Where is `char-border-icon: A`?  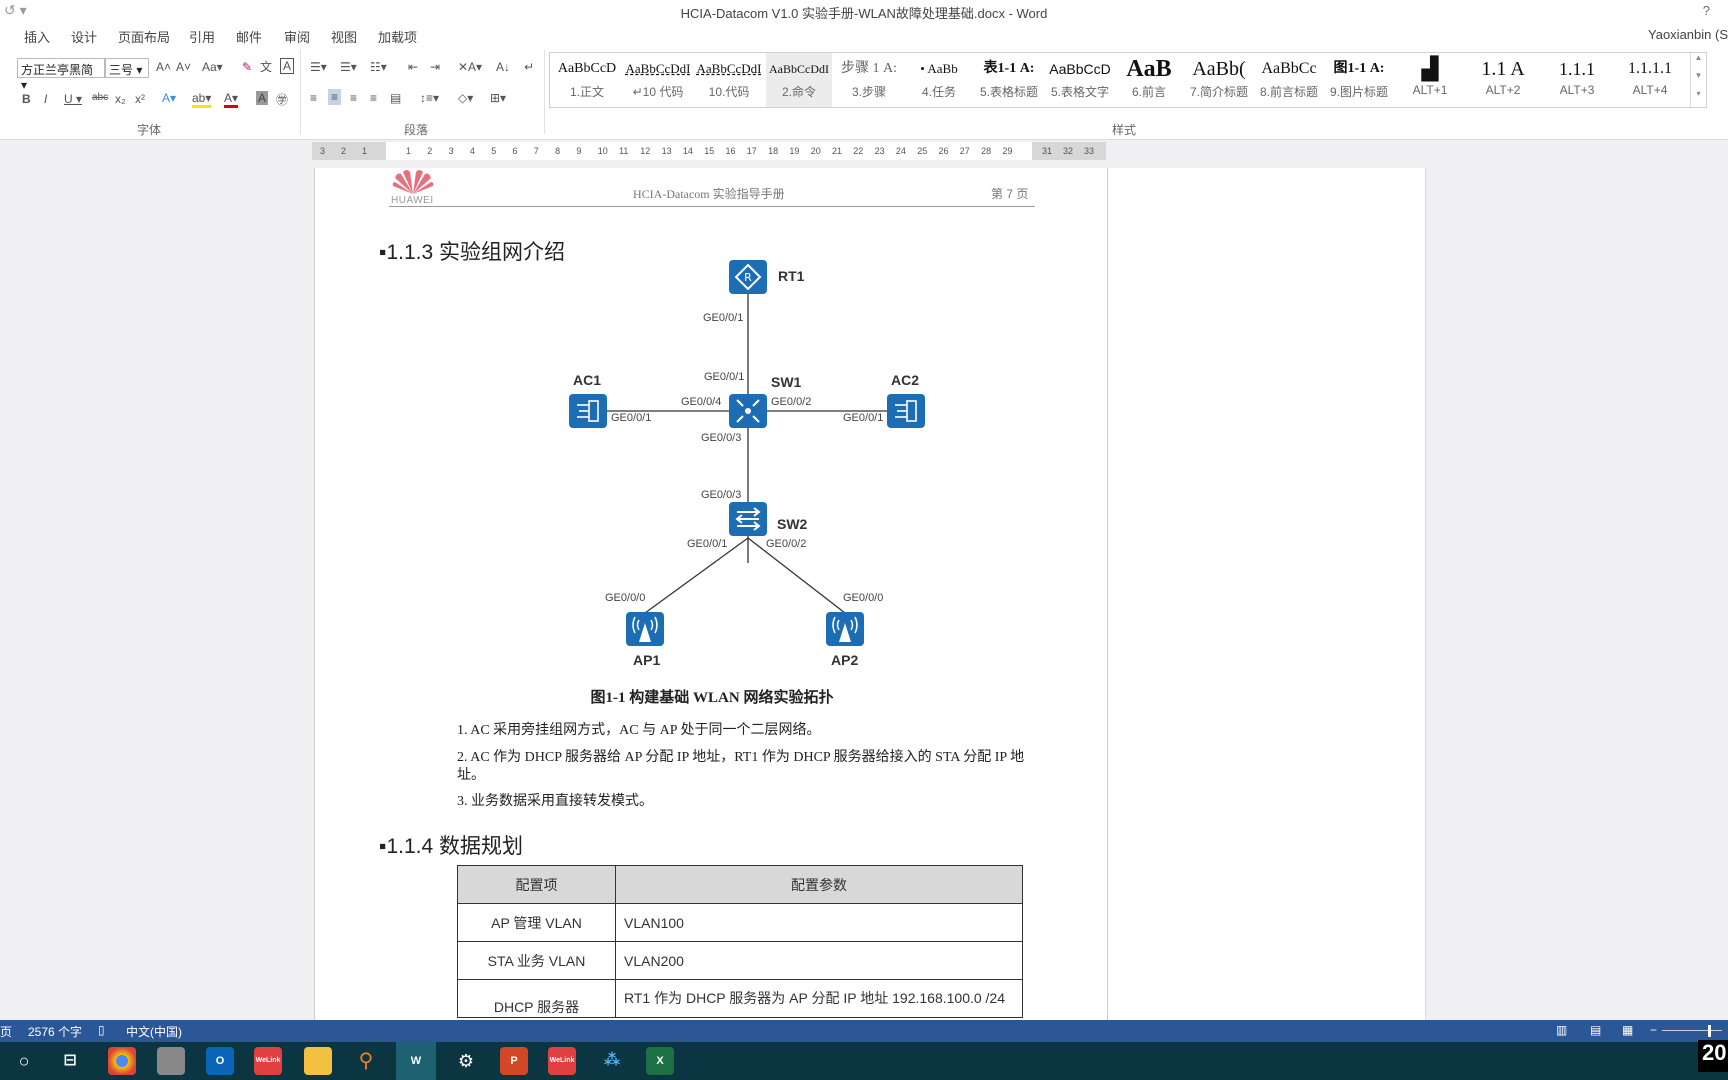
char-border-icon: A is located at coordinates (287, 66).